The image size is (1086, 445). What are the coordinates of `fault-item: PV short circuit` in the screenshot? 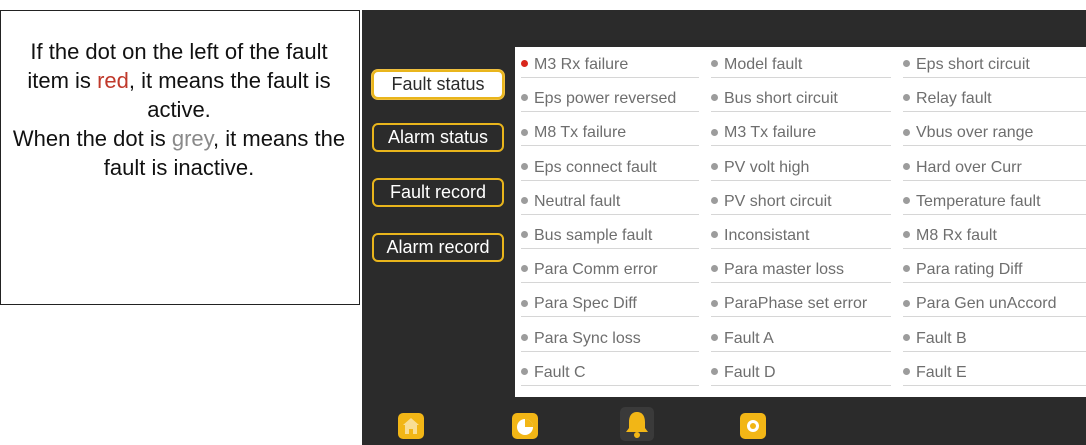 It's located at (801, 202).